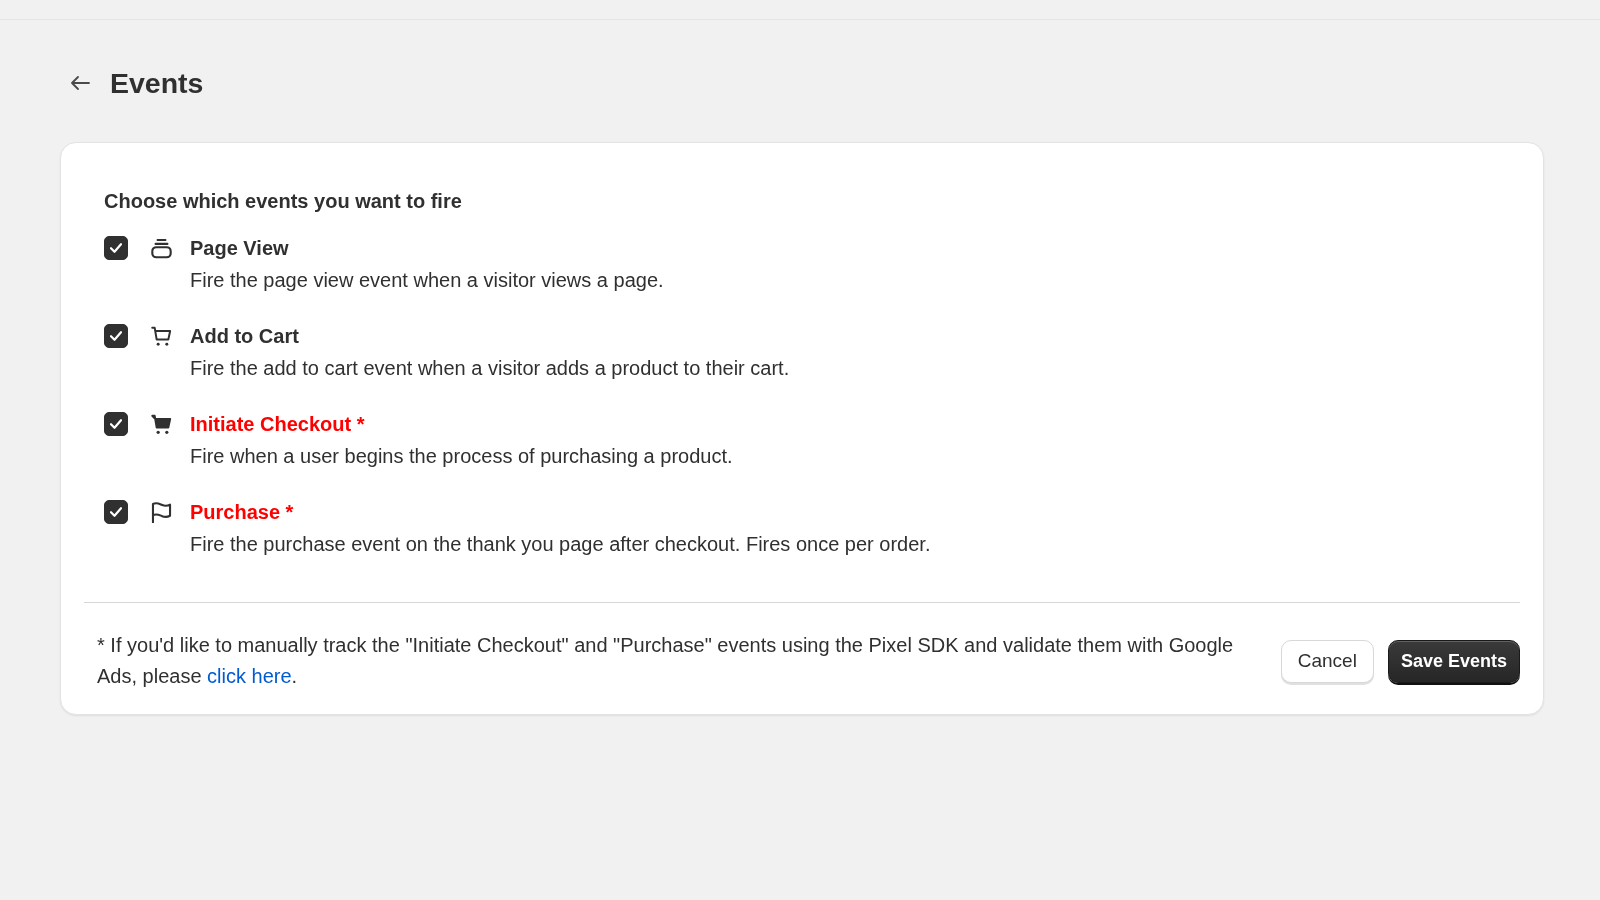 This screenshot has width=1600, height=900. I want to click on click-here-link: click here, so click(249, 676).